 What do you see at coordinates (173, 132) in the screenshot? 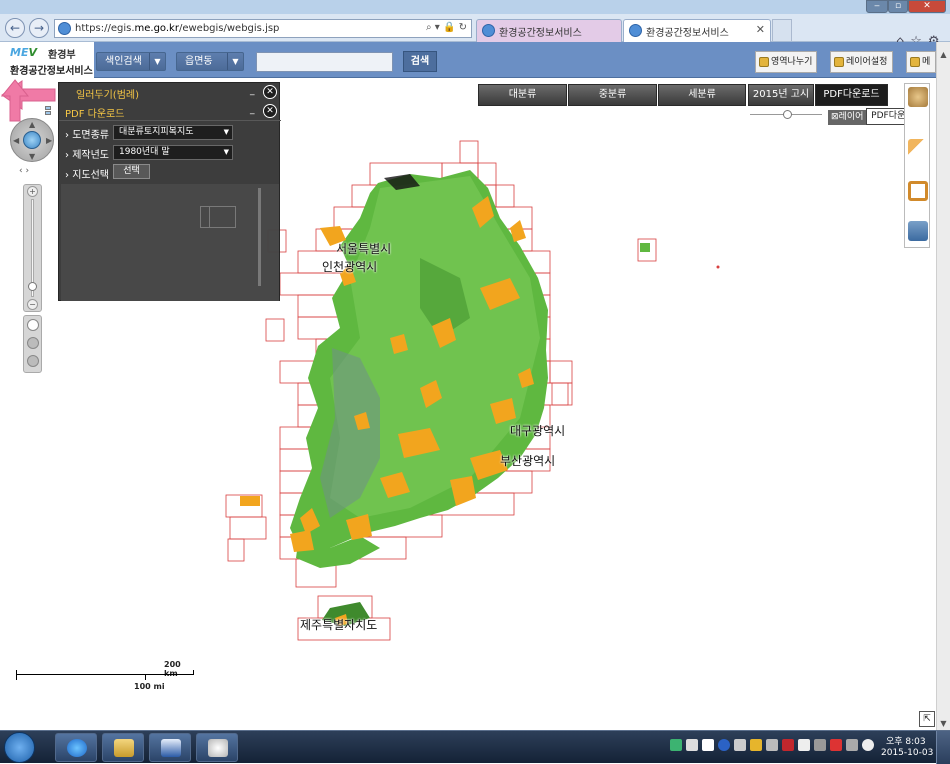
I see `map-kind-select: 대분류토지피복지도 ▼` at bounding box center [173, 132].